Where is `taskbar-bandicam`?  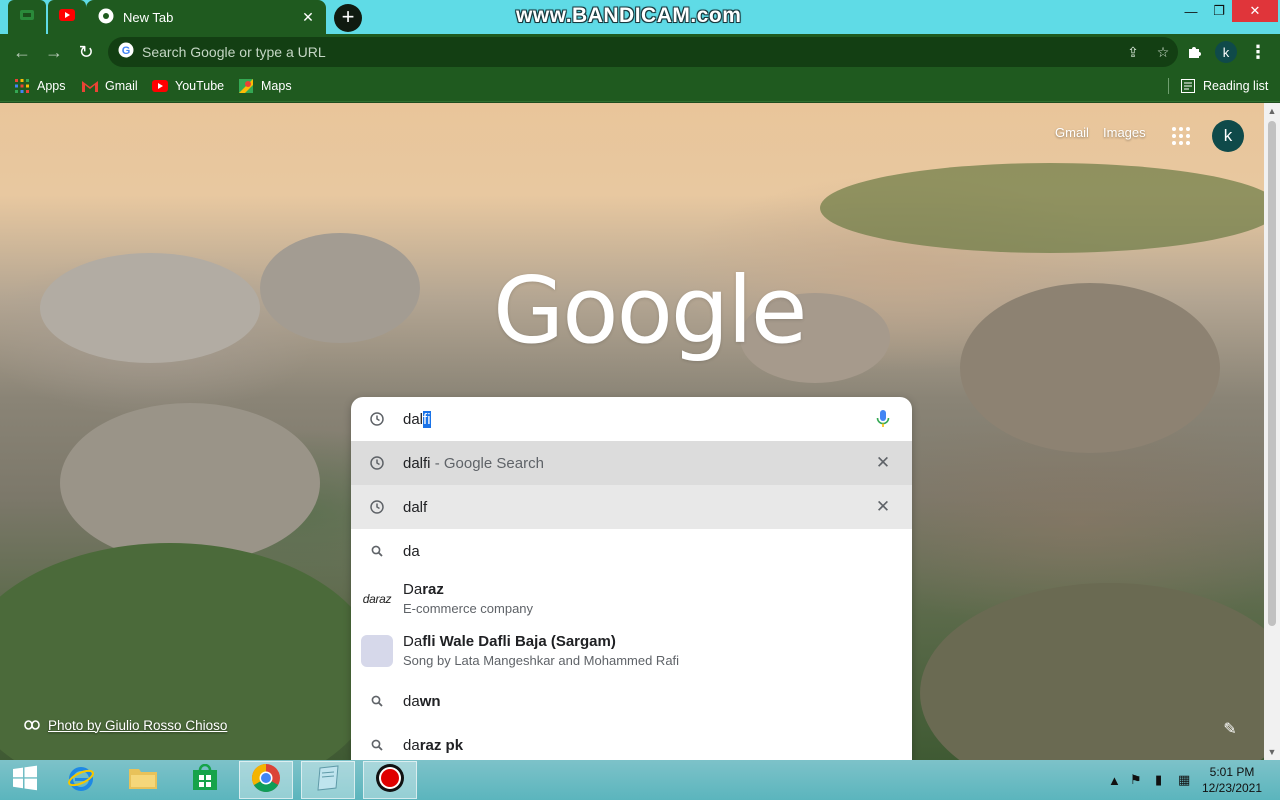 taskbar-bandicam is located at coordinates (390, 780).